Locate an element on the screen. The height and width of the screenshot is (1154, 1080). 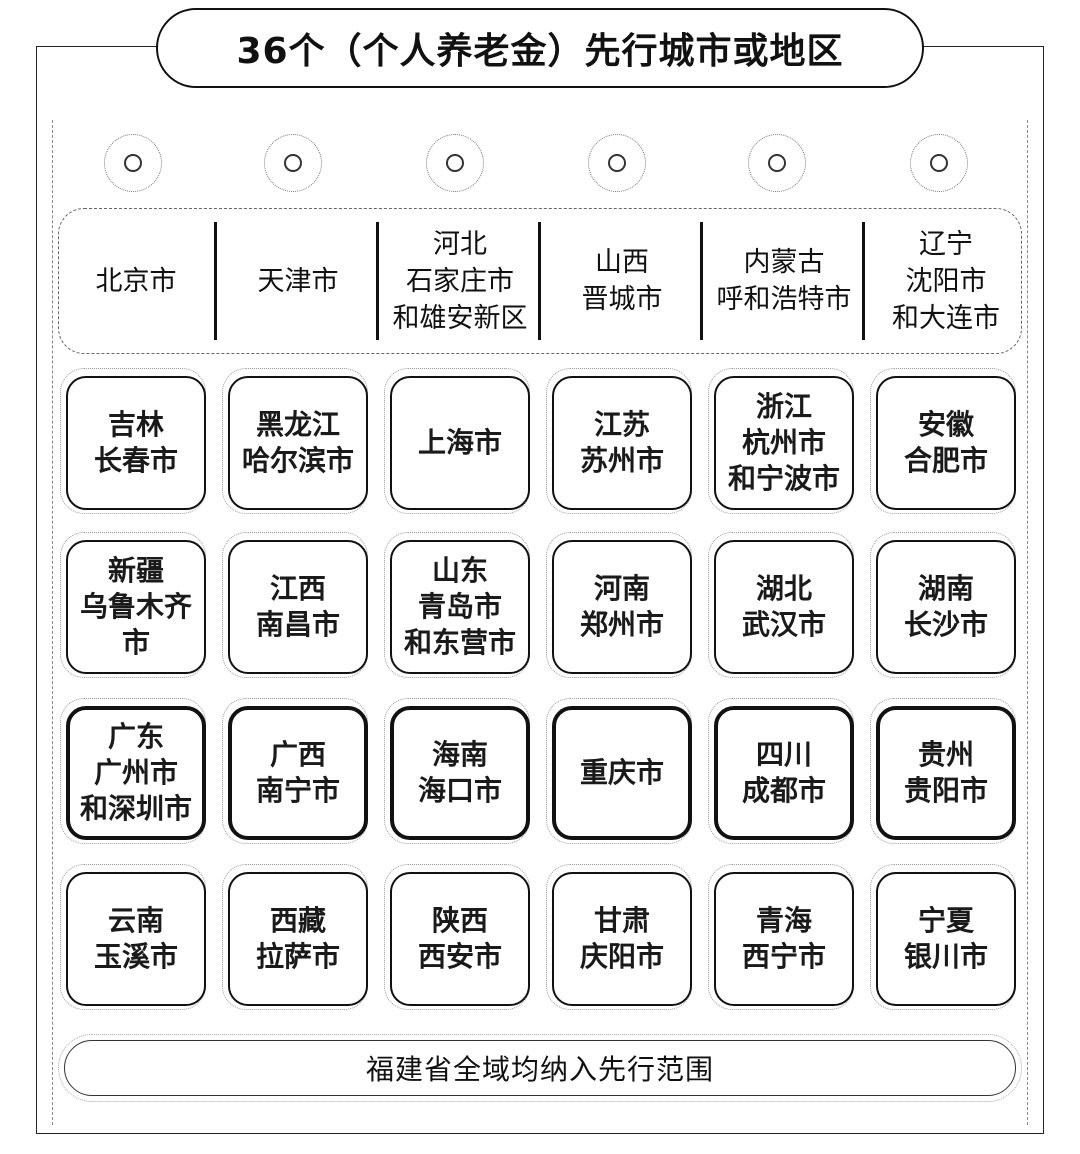
region-card: 青海 西宁市 is located at coordinates (784, 939).